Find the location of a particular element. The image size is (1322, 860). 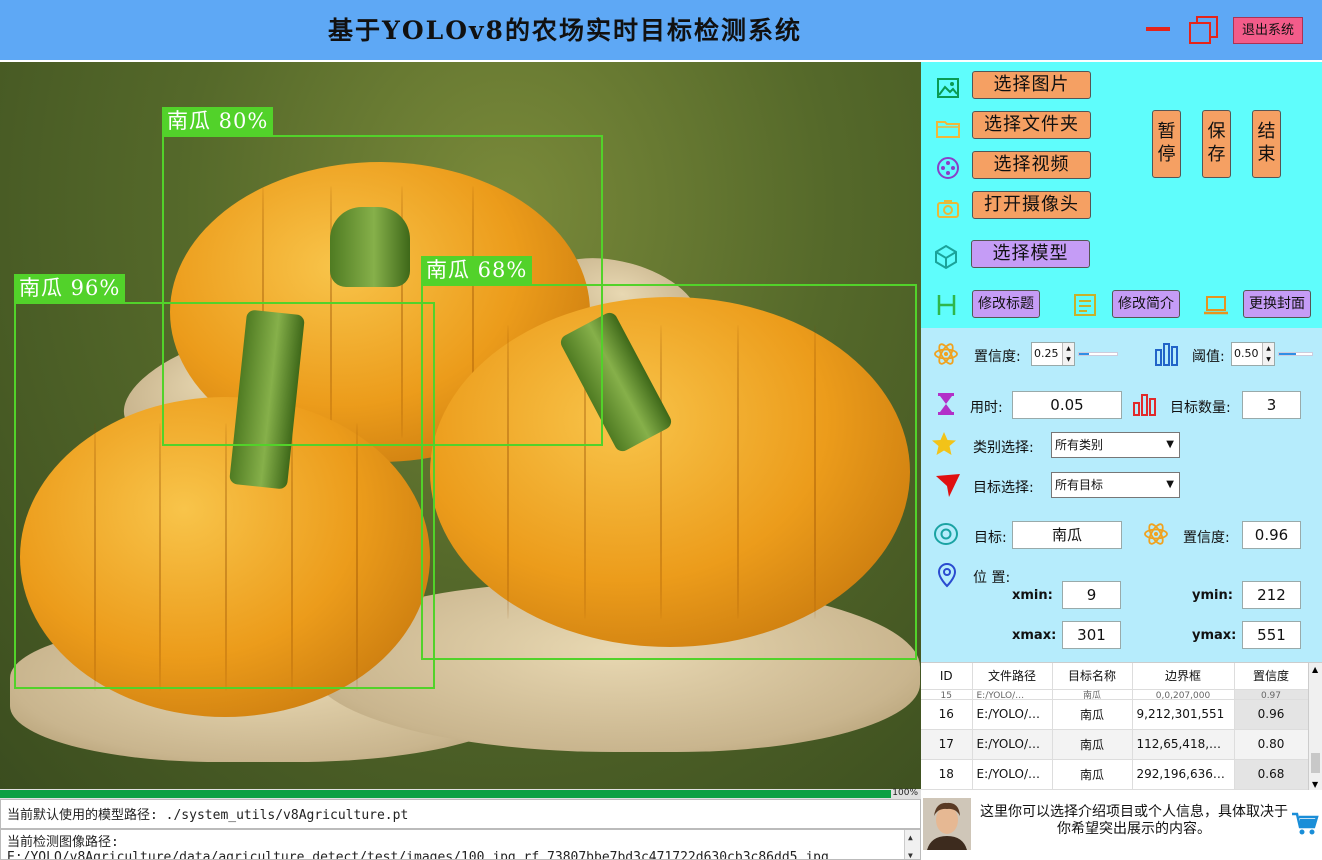

edit-intro-button: 修改简介 is located at coordinates (1146, 304).